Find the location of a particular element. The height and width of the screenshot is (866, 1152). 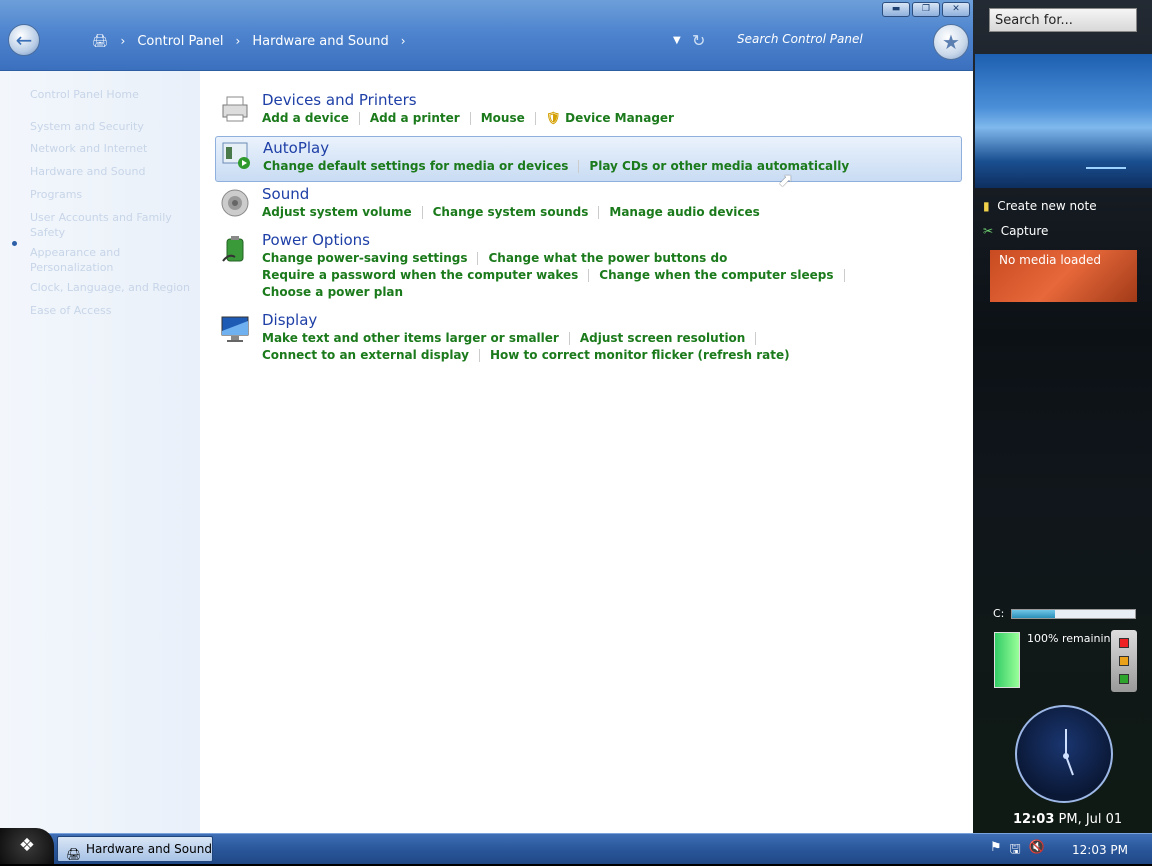

scissors-icon: ✂ is located at coordinates (988, 231).